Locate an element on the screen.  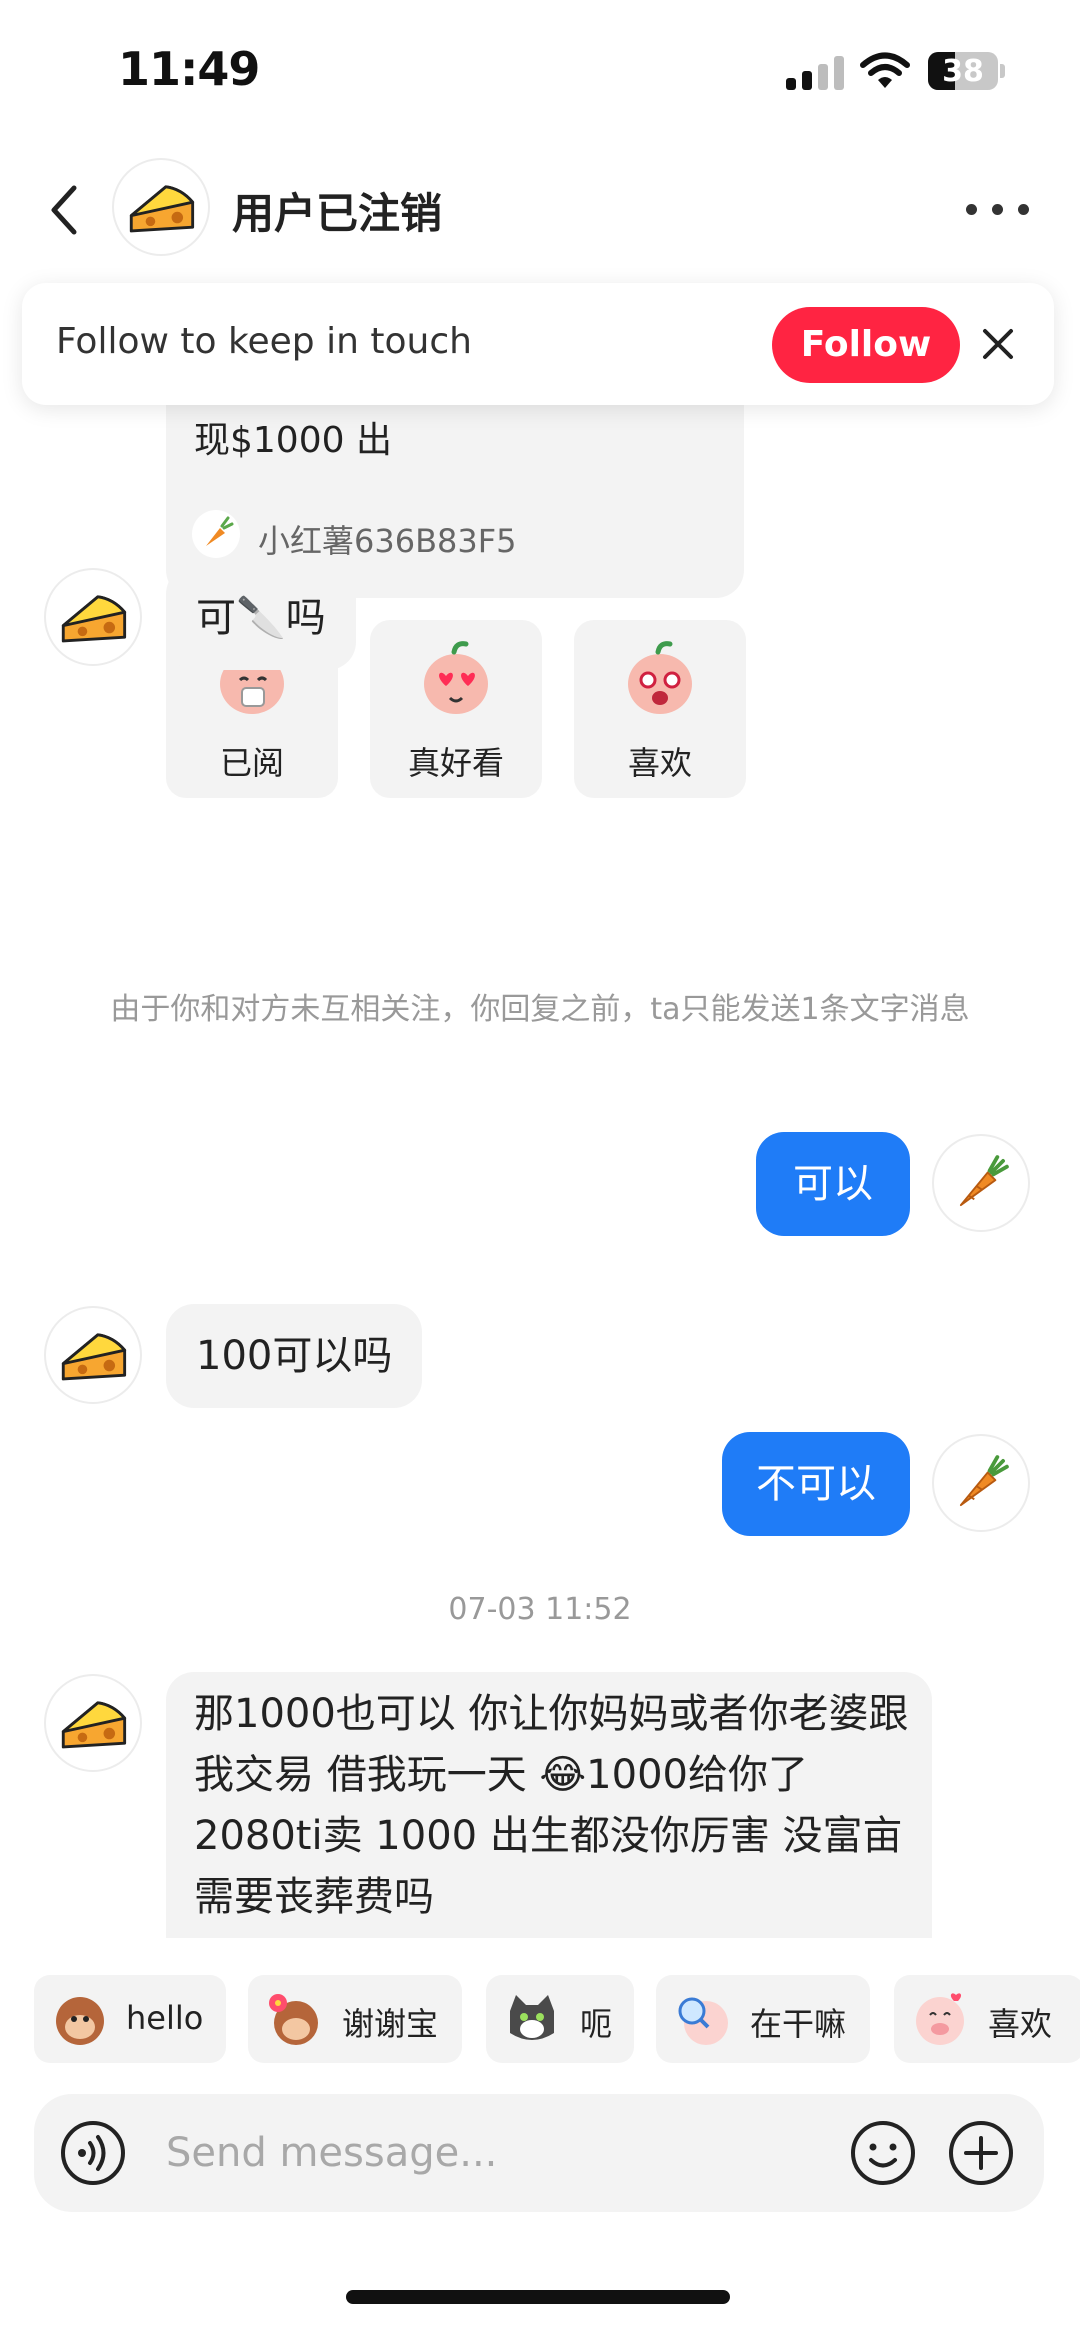
quick-reply-label: 呃 is located at coordinates (596, 2024).